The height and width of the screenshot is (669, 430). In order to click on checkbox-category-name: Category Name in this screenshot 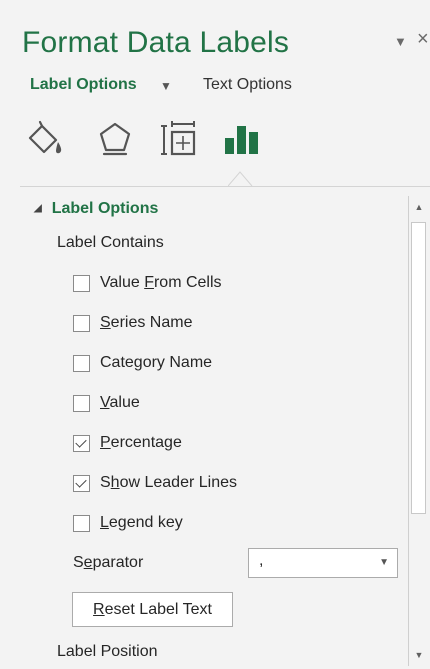, I will do `click(142, 363)`.